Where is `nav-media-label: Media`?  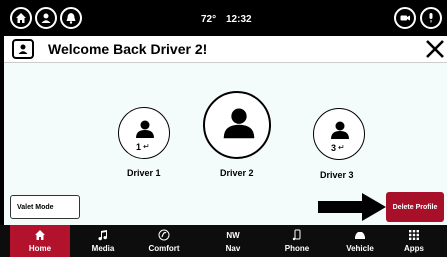
nav-media-label: Media is located at coordinates (103, 248).